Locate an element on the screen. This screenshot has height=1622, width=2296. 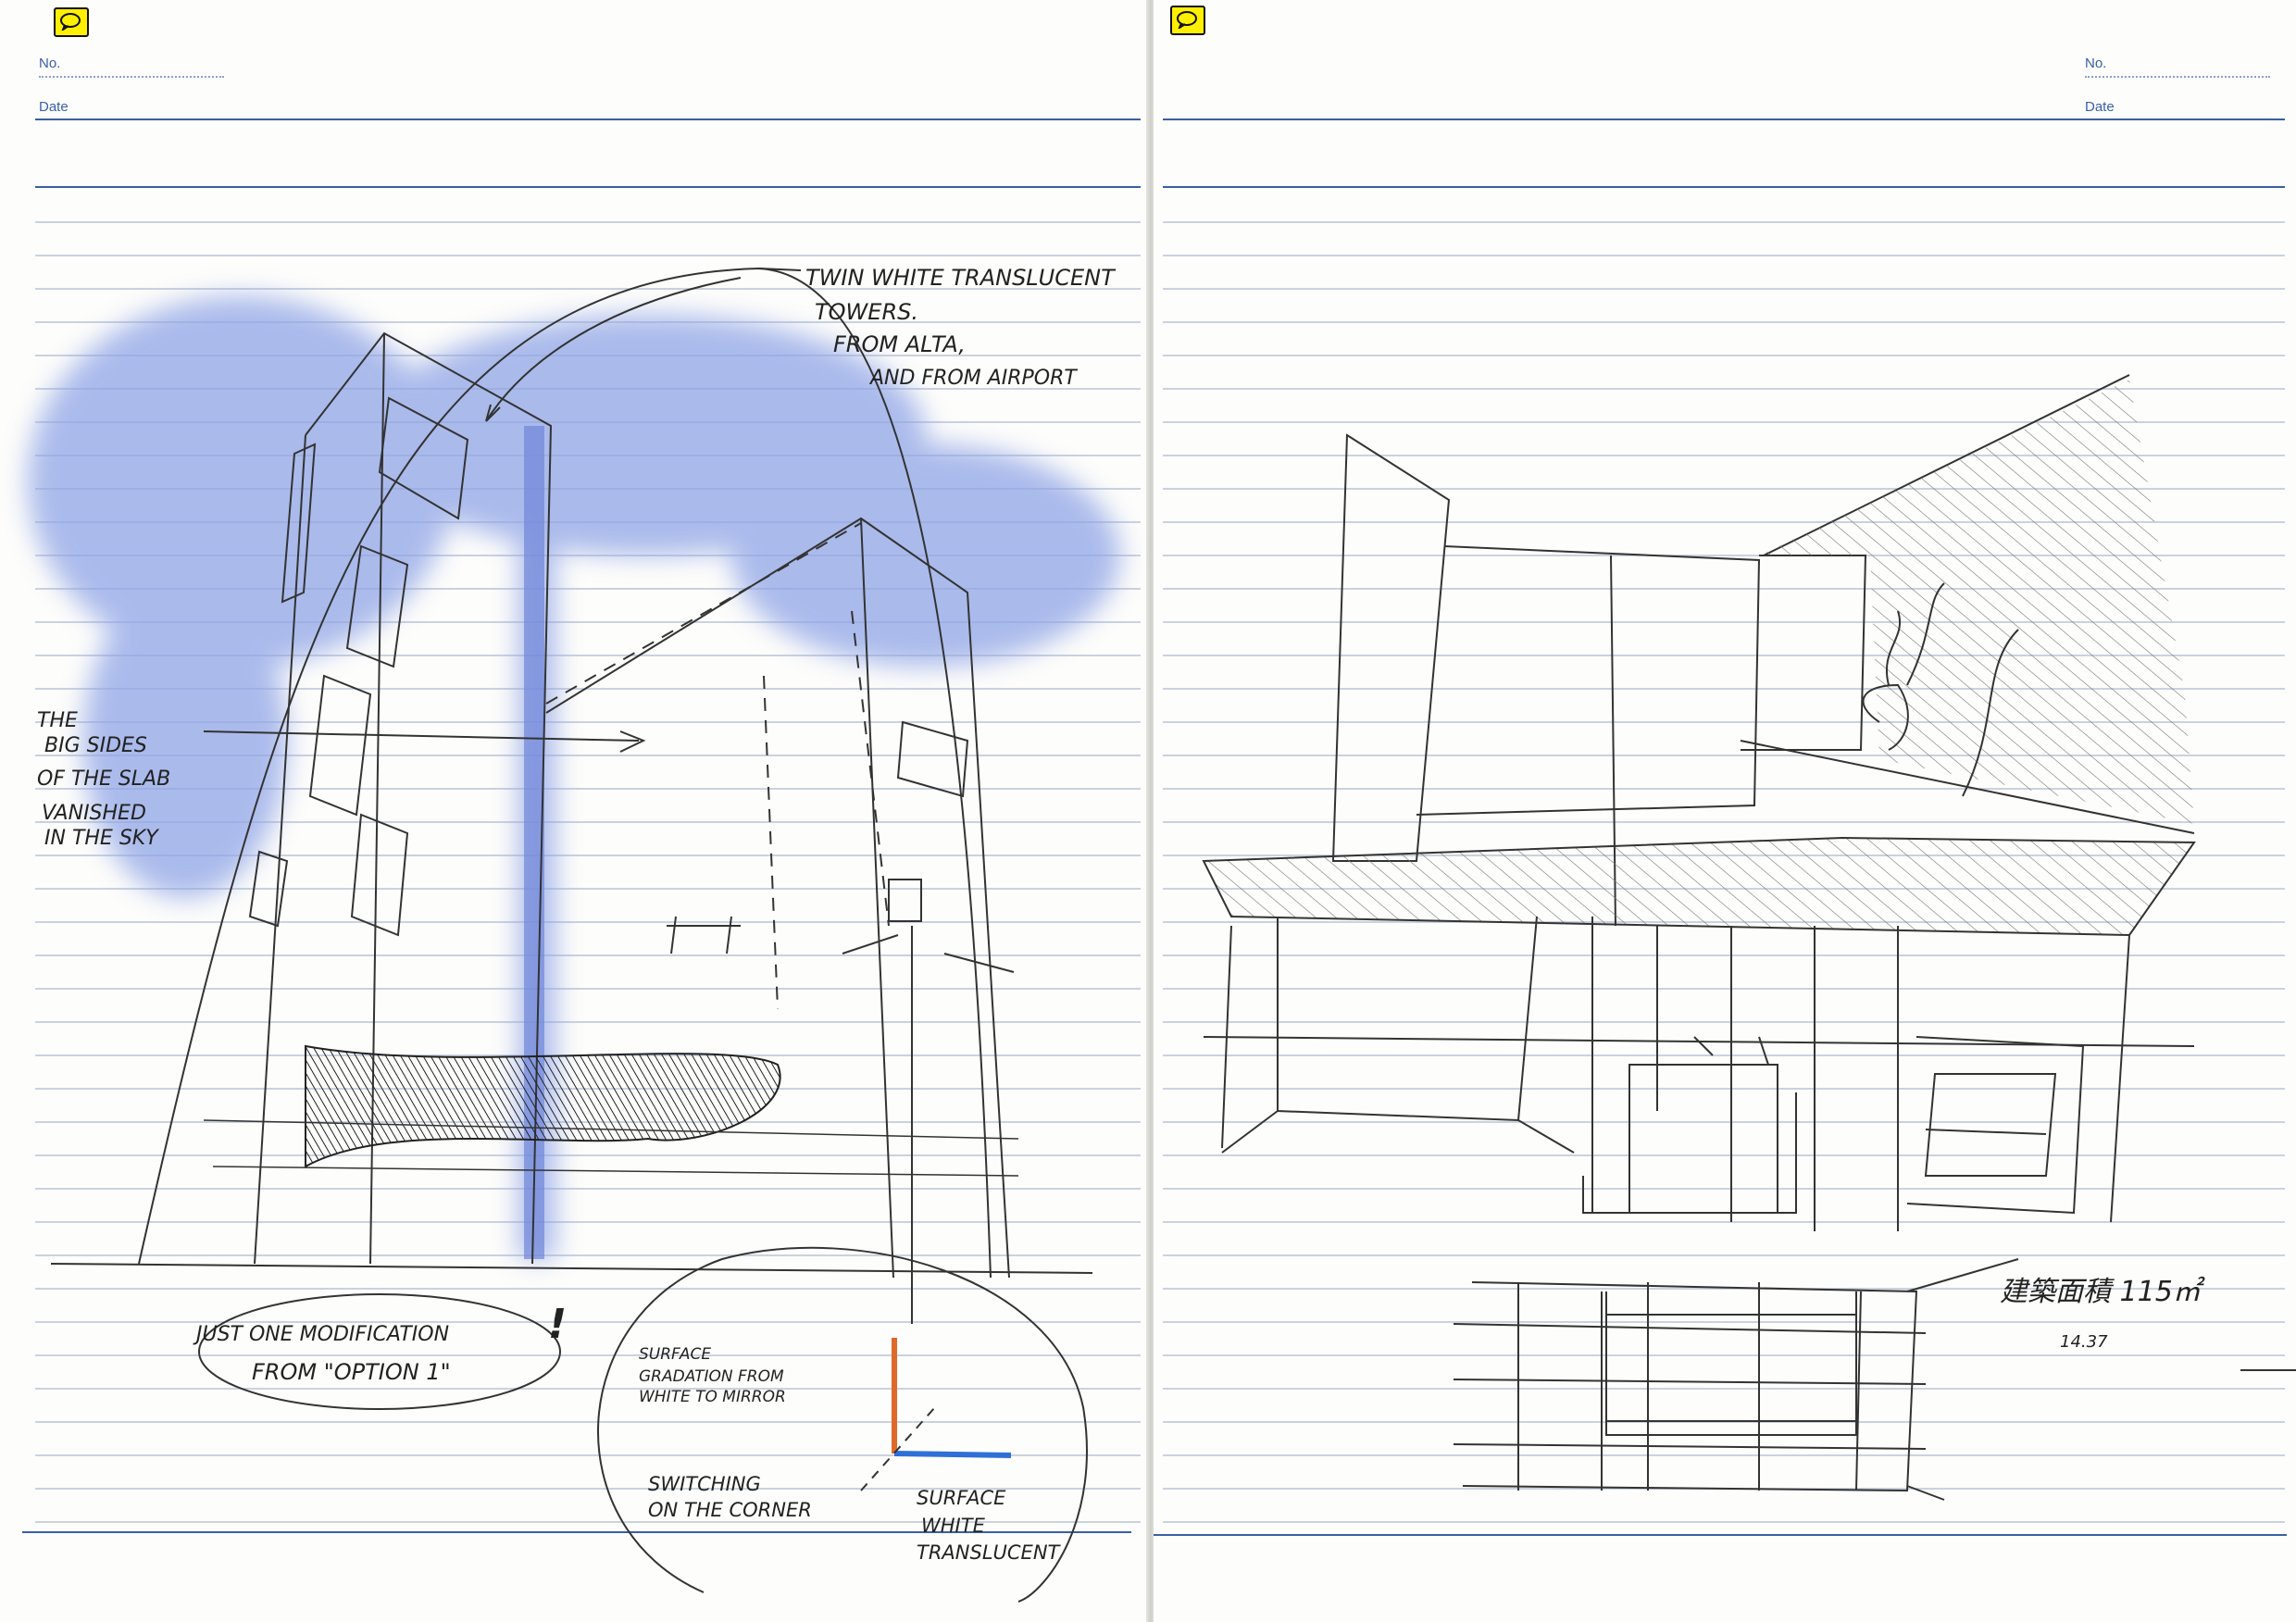
modification-note: JUST ONE MODIFICATION is located at coordinates (321, 1334).